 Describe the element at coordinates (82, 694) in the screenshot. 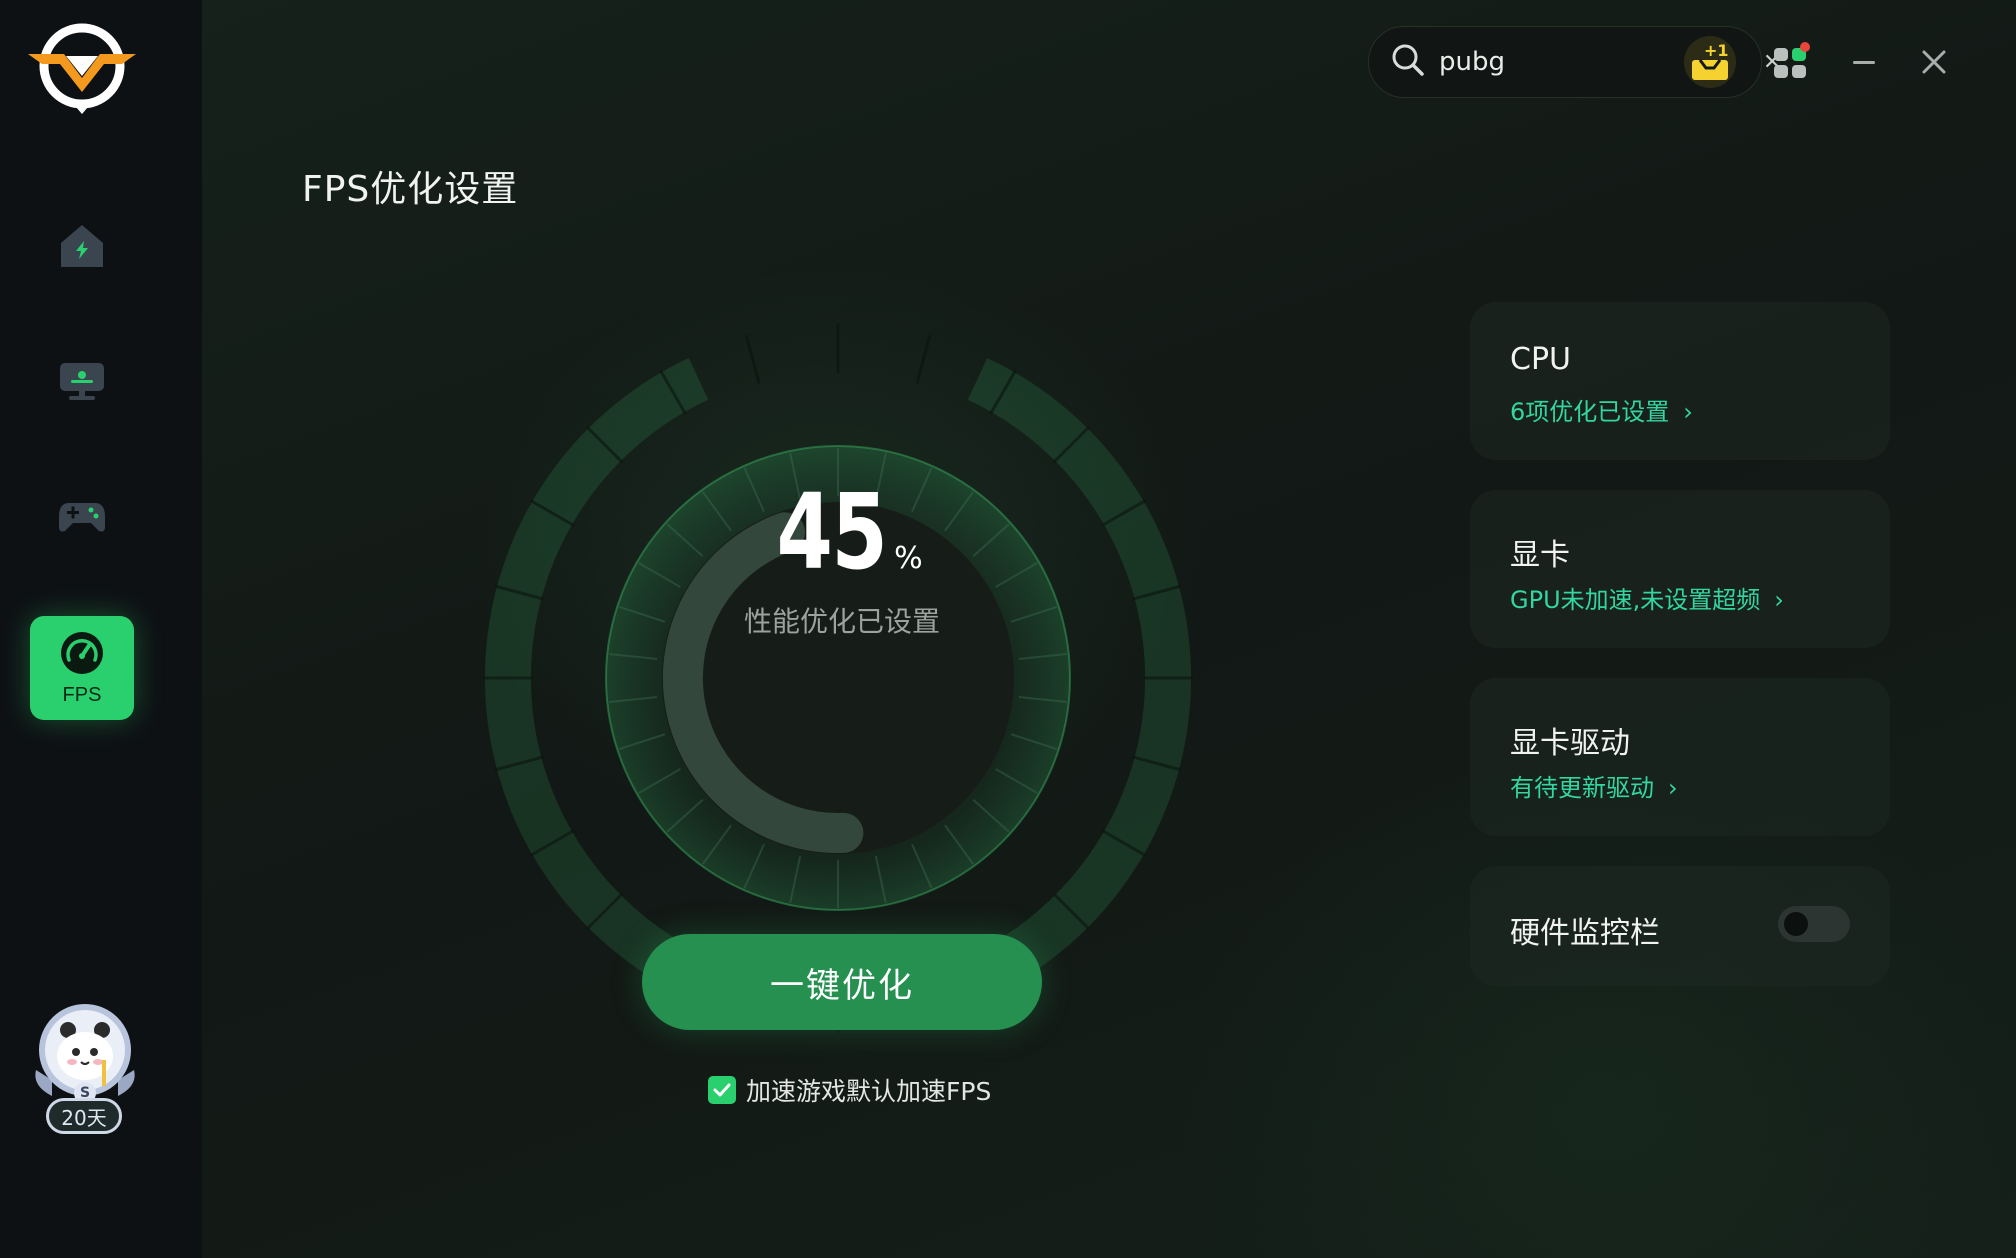

I see `sidebar-item-label: FPS` at that location.